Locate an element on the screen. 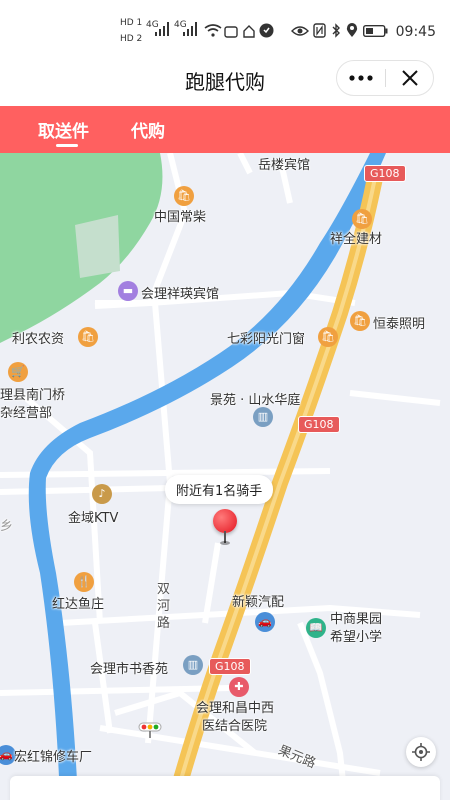  sim2-label: HD 2 is located at coordinates (131, 39).